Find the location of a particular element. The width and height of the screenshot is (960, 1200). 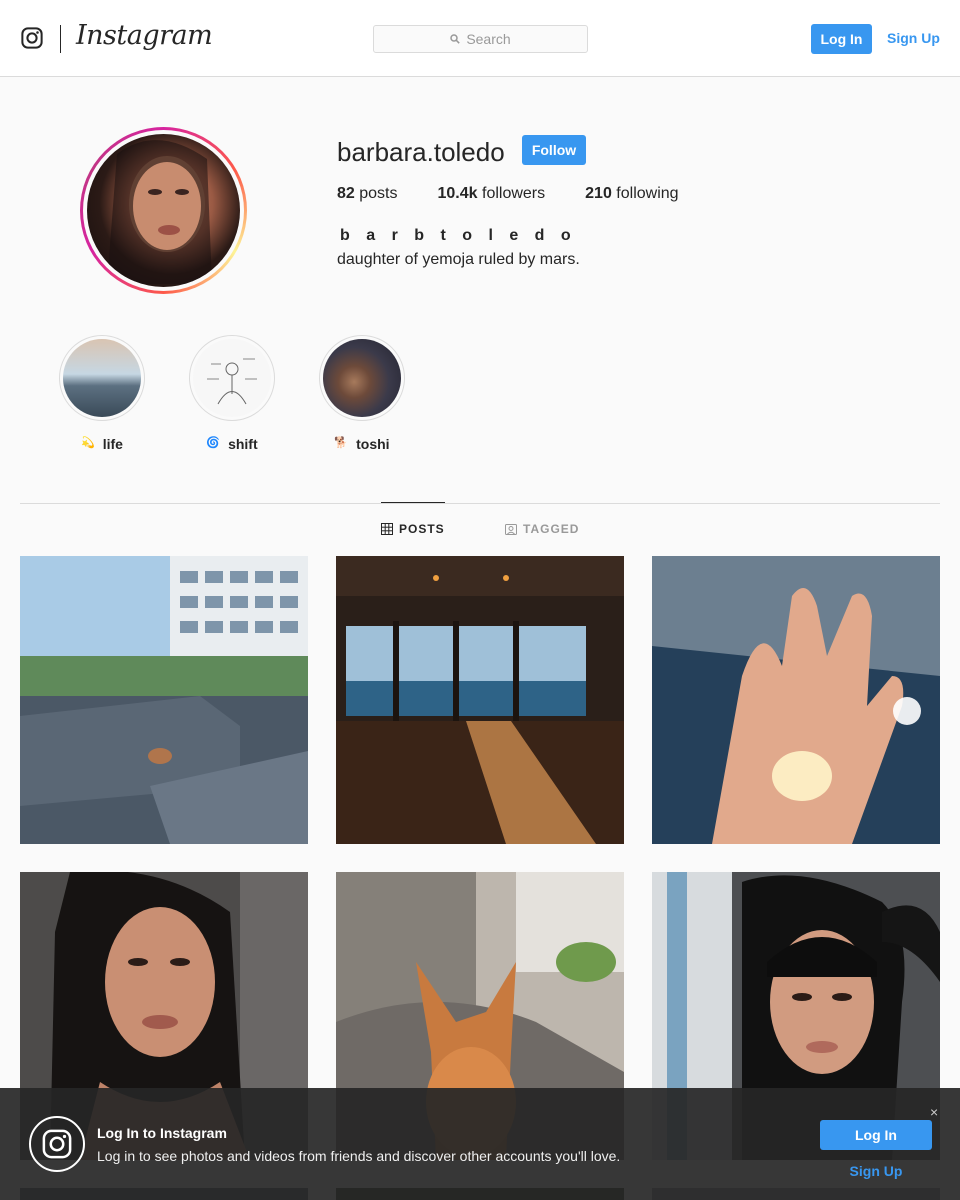

tab-tagged: TAGGED is located at coordinates (542, 529).